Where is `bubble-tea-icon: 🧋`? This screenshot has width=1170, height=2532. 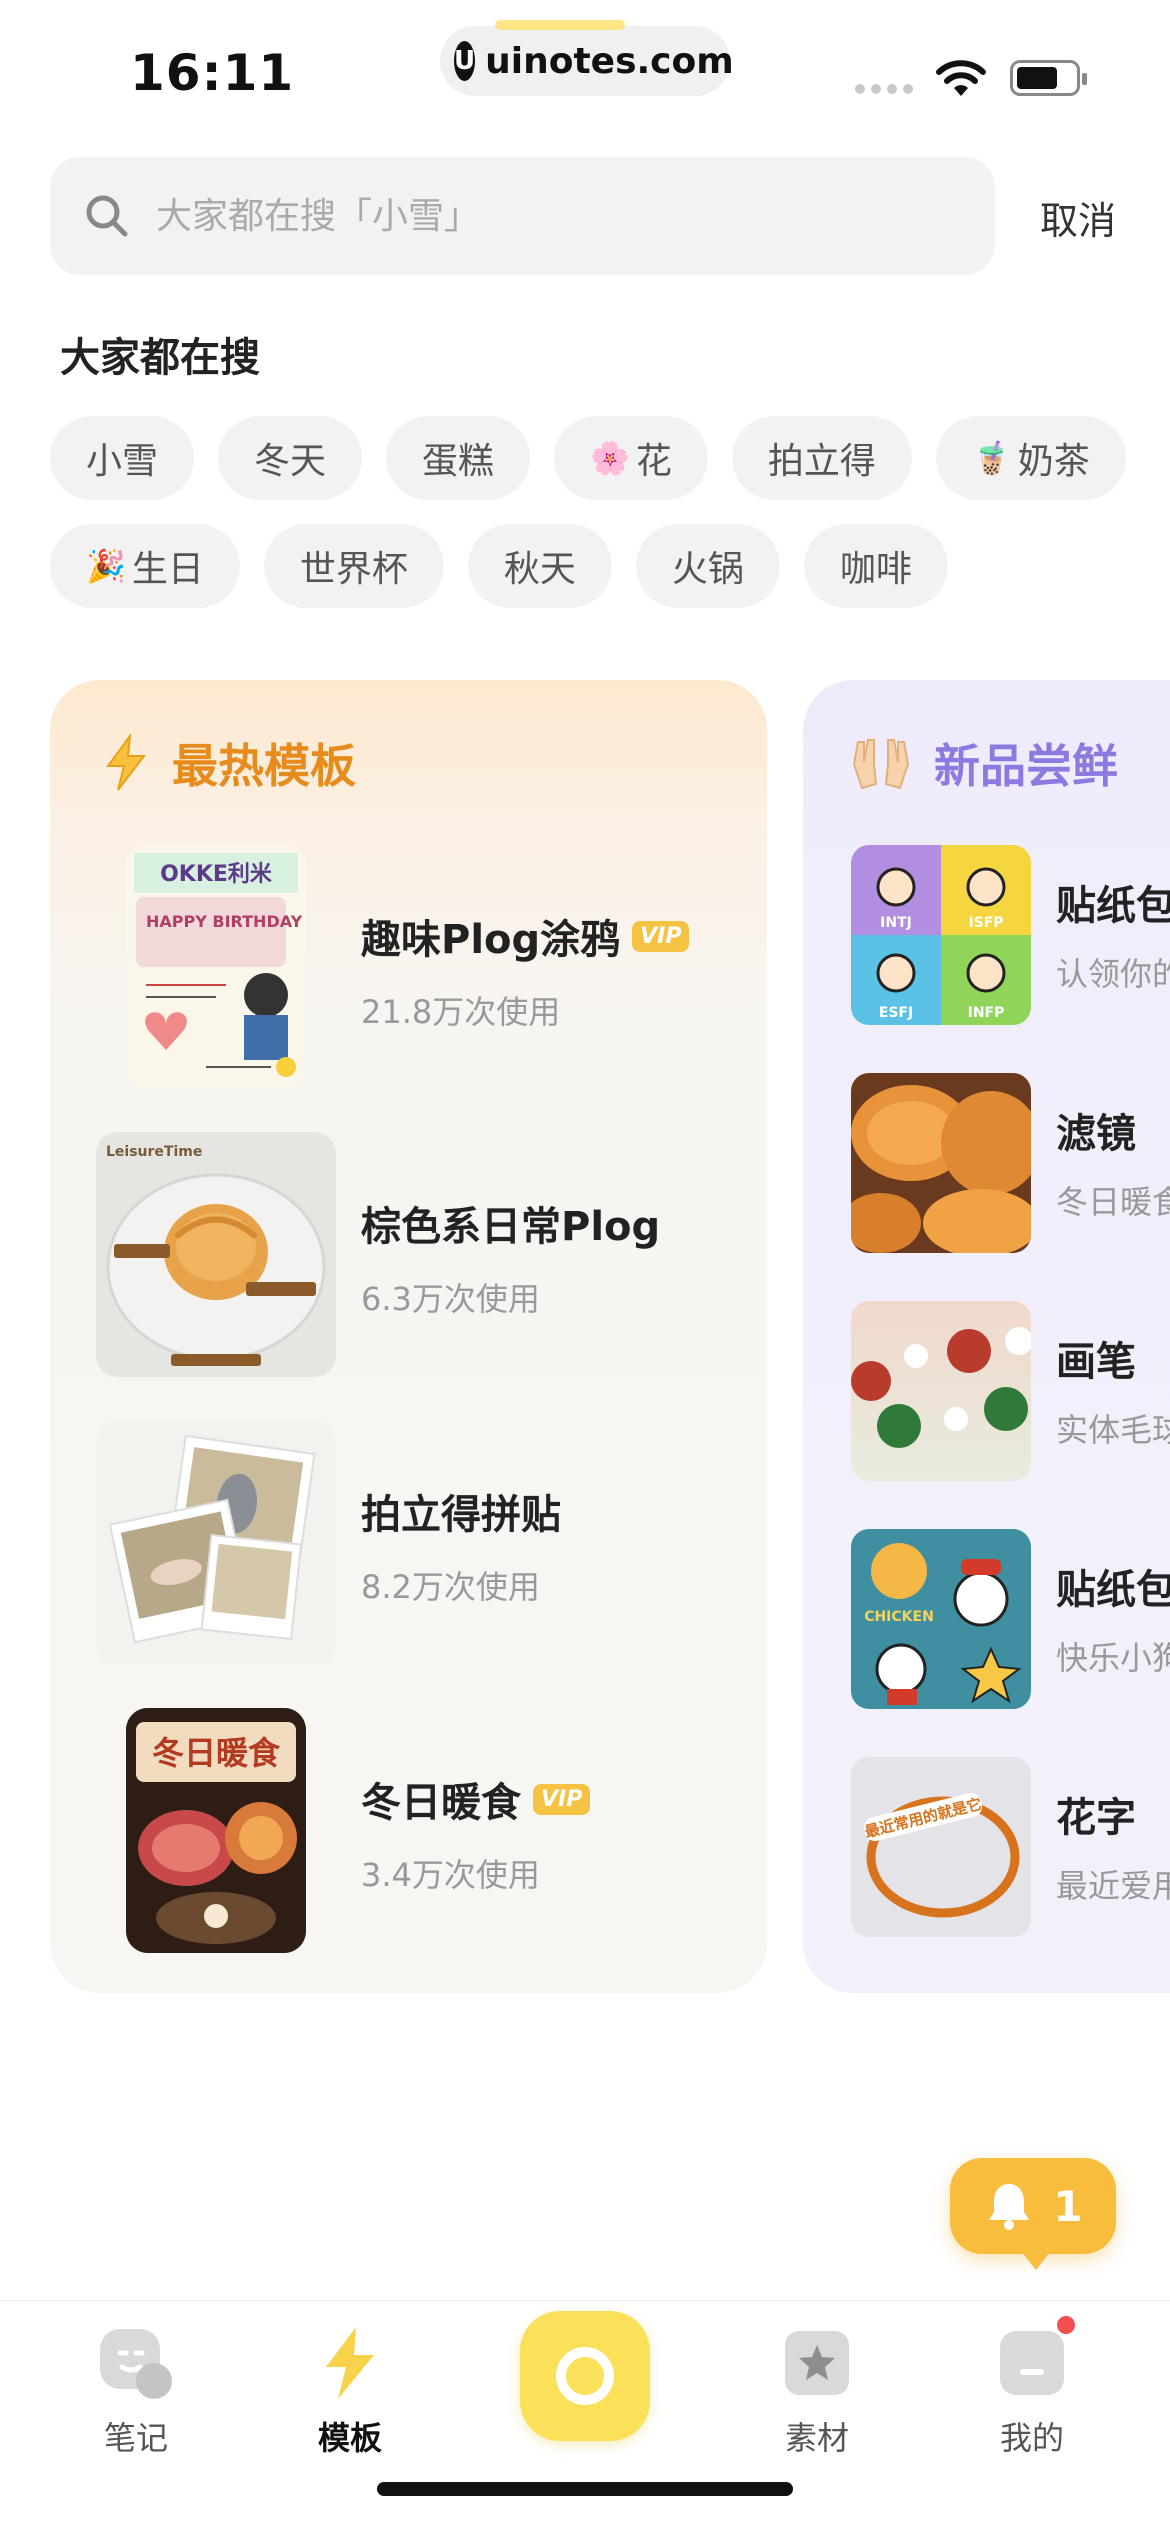
bubble-tea-icon: 🧋 is located at coordinates (991, 458).